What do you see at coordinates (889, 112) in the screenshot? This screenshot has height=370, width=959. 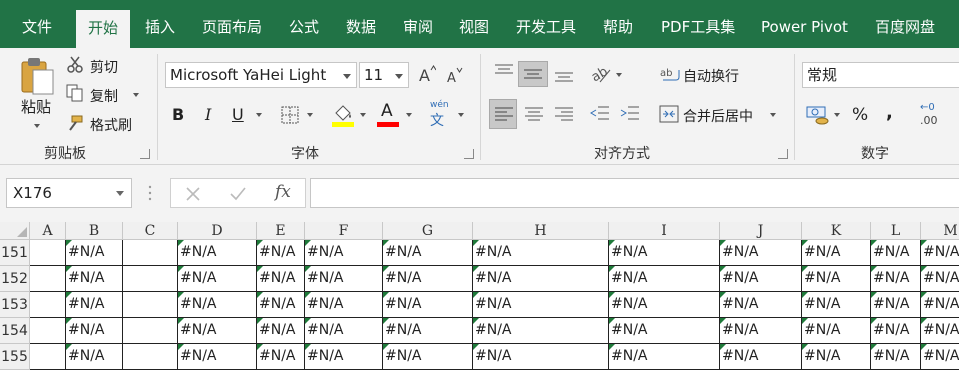 I see `comma-style-button: ,` at bounding box center [889, 112].